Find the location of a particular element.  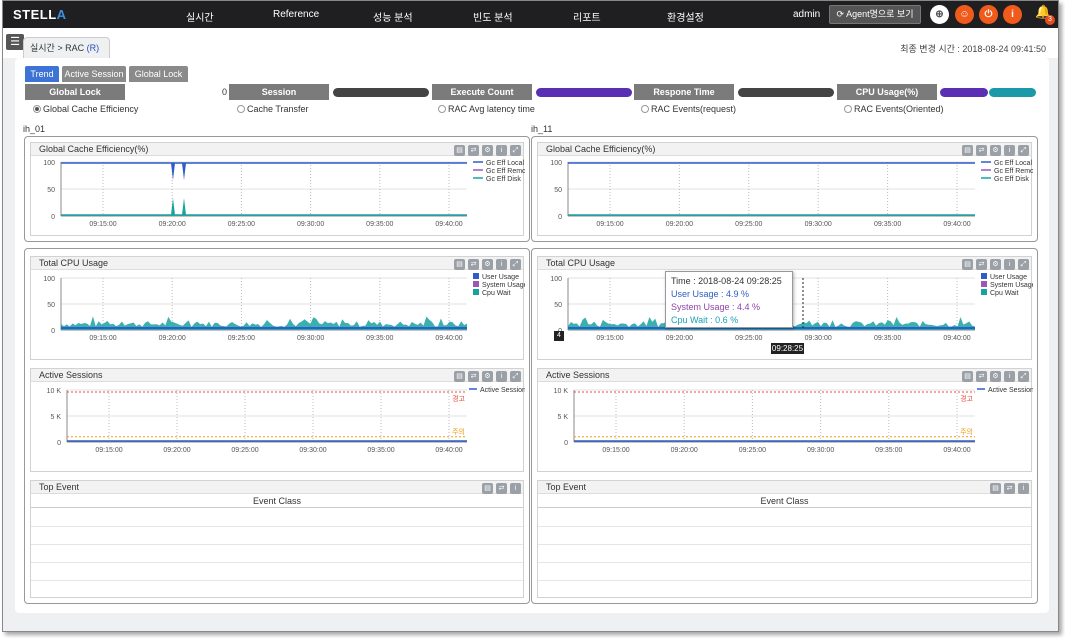

nav-performance-analysis: 성능 분석 is located at coordinates (393, 16).